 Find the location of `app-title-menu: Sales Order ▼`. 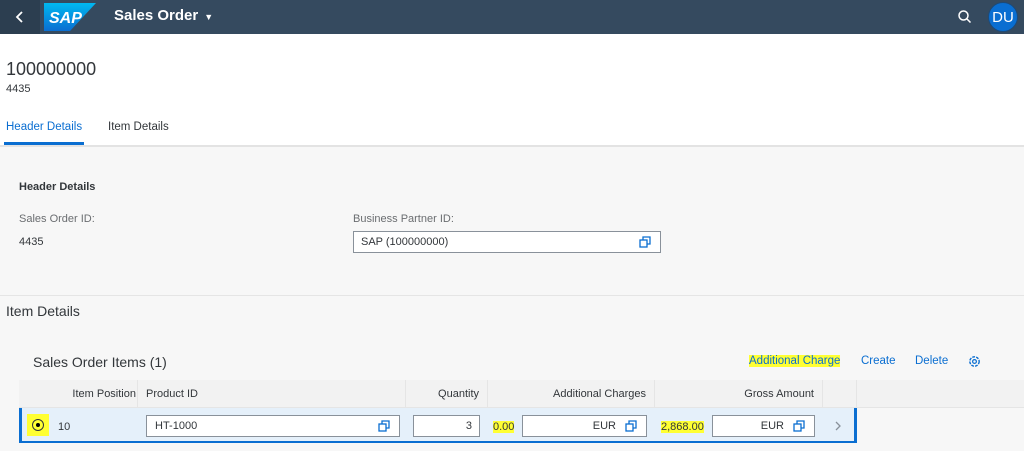

app-title-menu: Sales Order ▼ is located at coordinates (163, 15).